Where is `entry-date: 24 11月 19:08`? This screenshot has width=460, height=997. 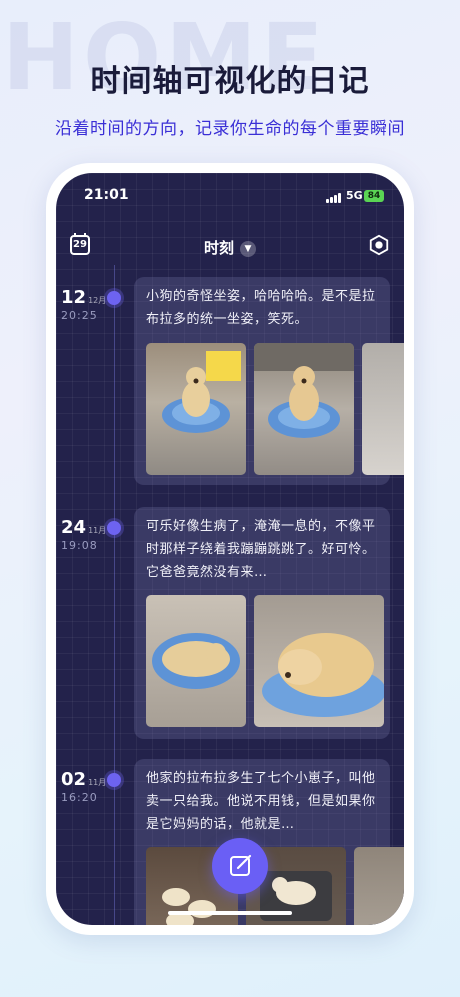
entry-date: 24 11月 19:08 is located at coordinates (83, 534).